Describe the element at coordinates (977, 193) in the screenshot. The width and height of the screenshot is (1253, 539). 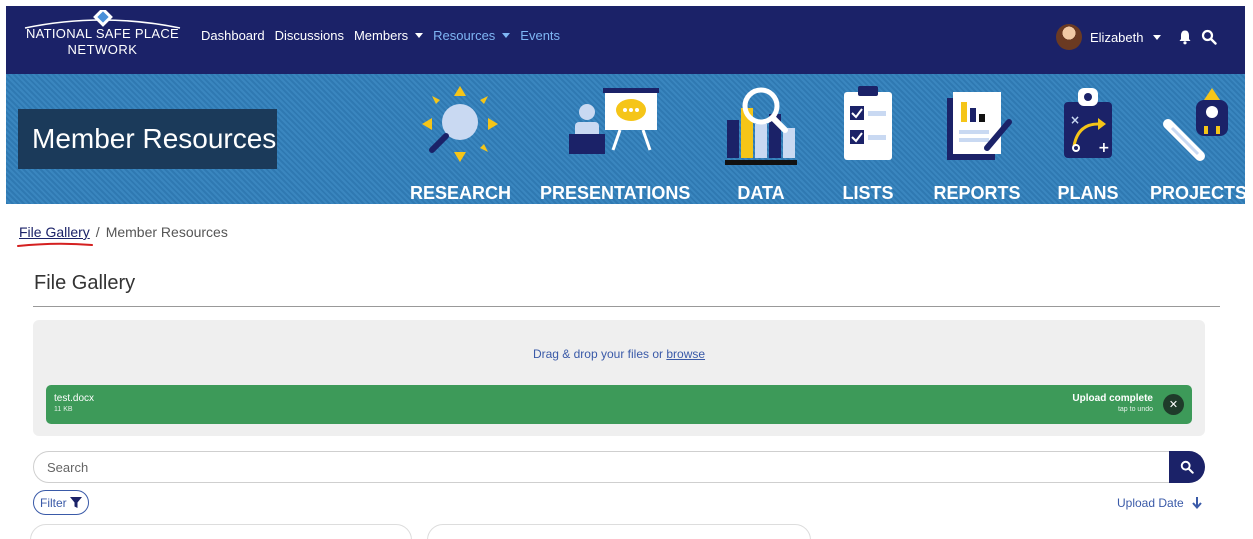
I see `tile-label: REPORTS` at that location.